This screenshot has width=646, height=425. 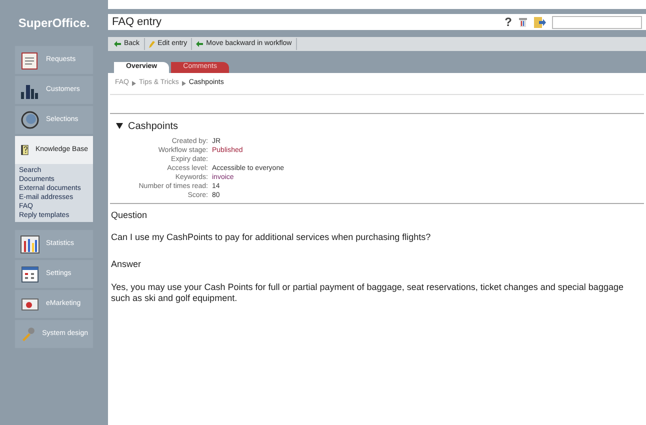 I want to click on question-heading: Question, so click(x=129, y=215).